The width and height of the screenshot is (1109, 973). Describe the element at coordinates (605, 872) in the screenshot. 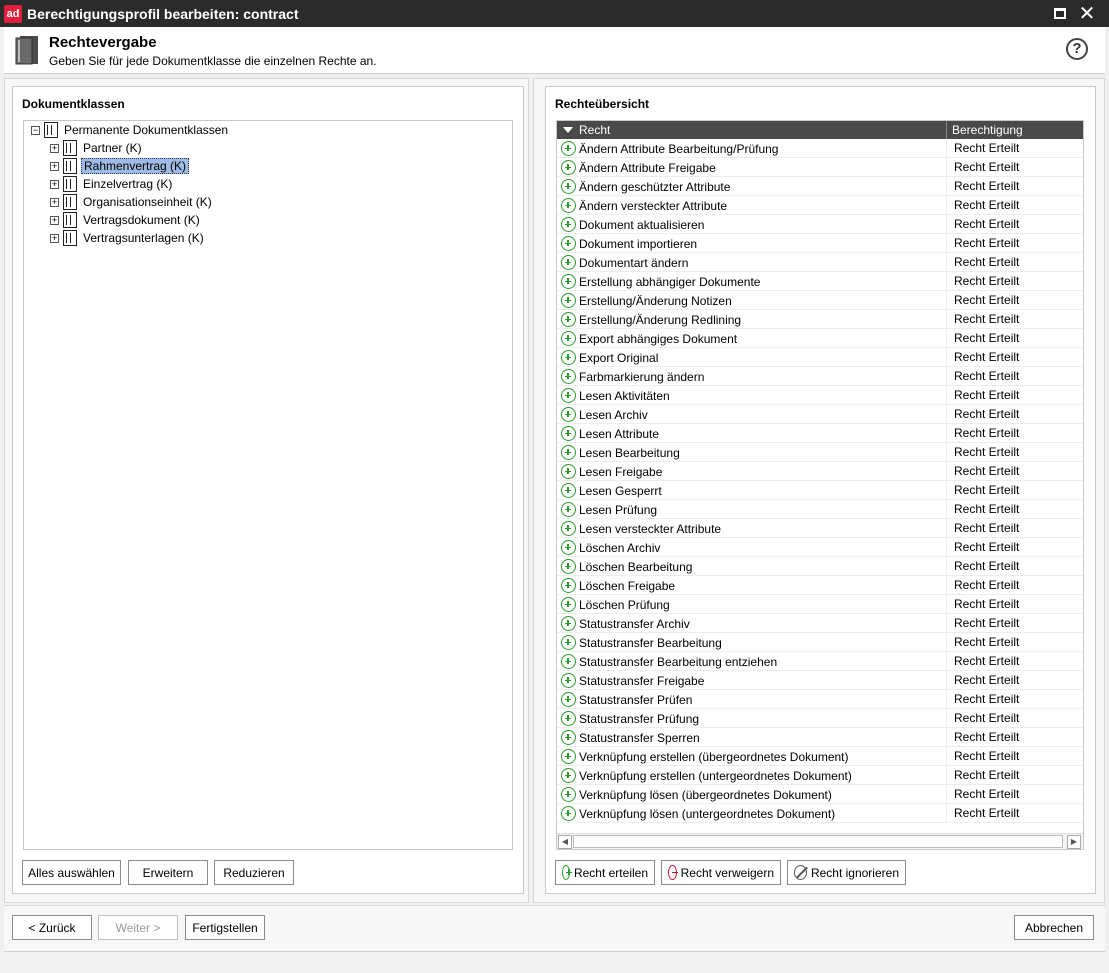

I see `grant-right-button: Recht erteilen` at that location.